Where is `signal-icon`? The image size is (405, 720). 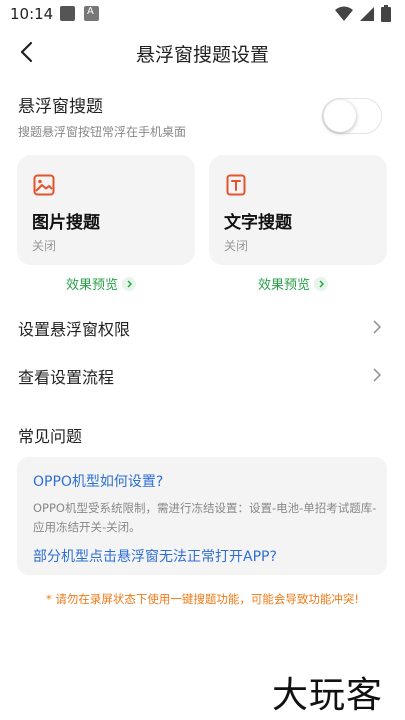 signal-icon is located at coordinates (367, 13).